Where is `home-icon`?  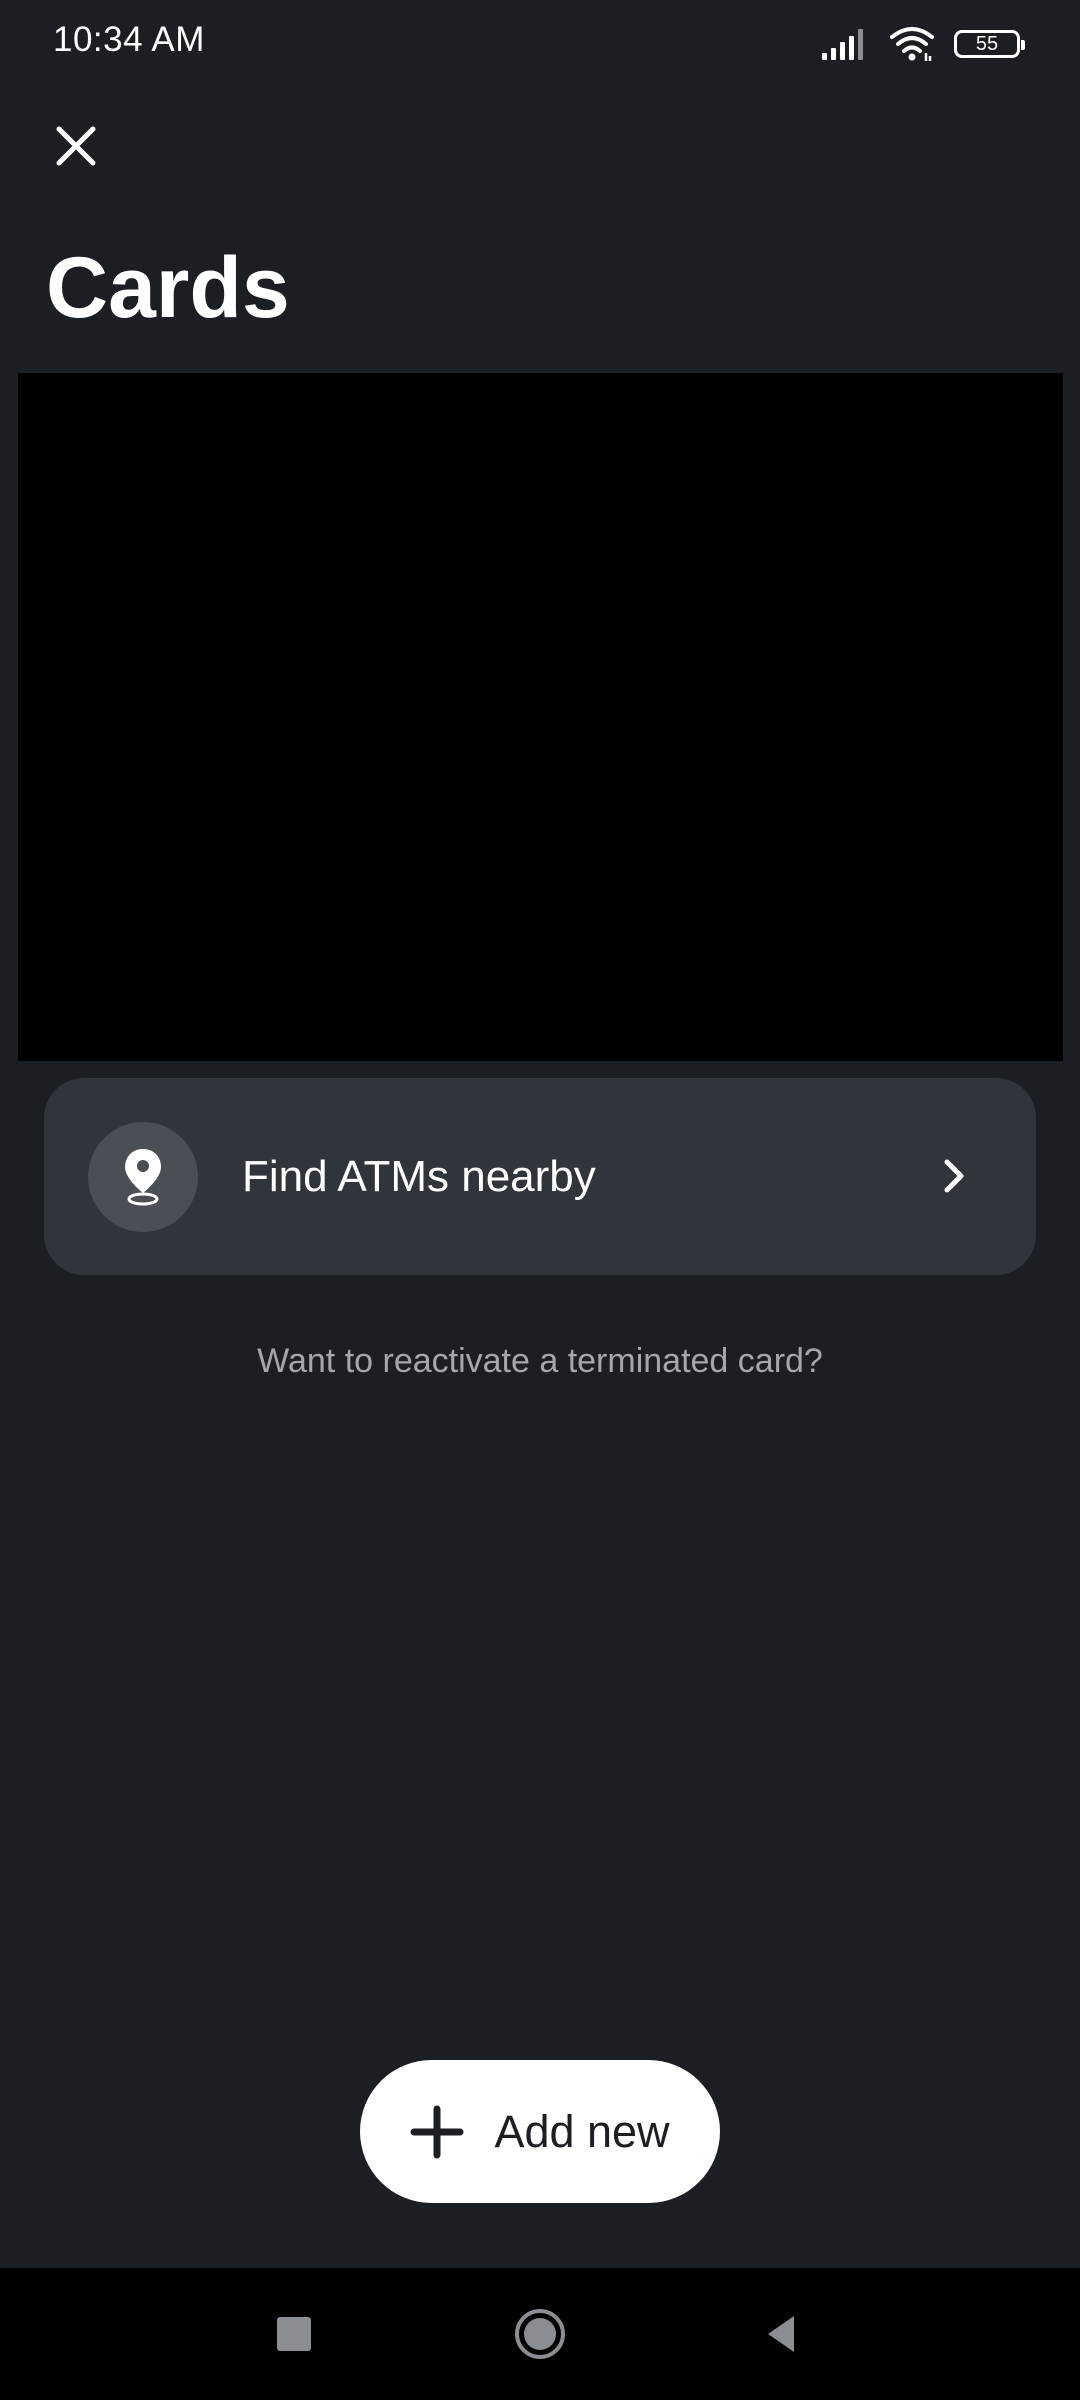
home-icon is located at coordinates (540, 2334).